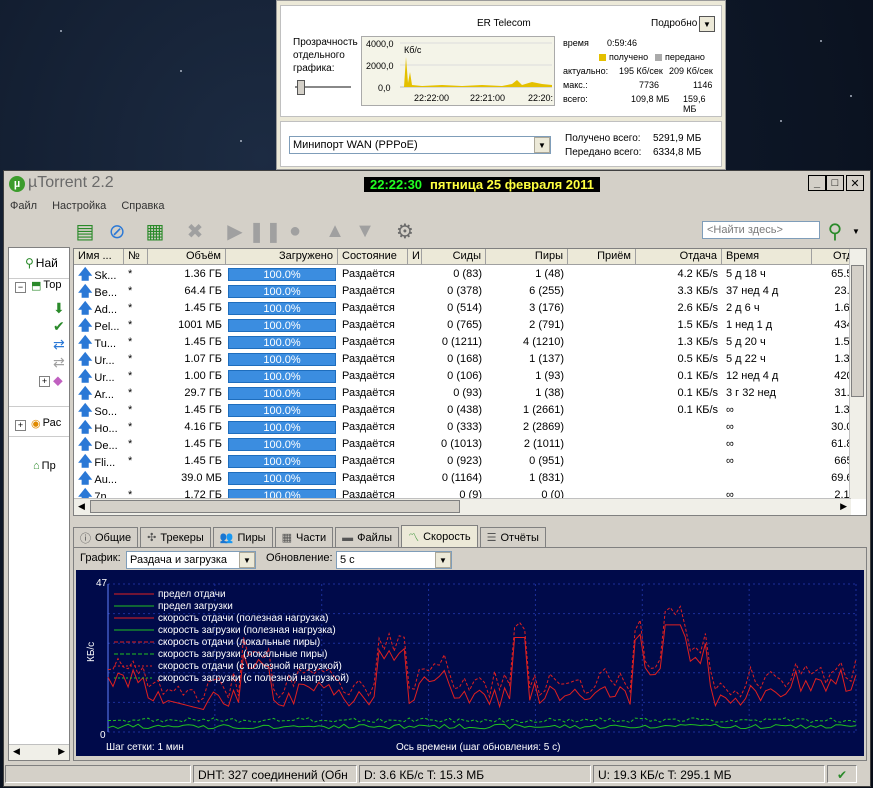 The width and height of the screenshot is (873, 788). I want to click on adapter-select: Минипорт WAN (PPPoE) ▼, so click(420, 145).